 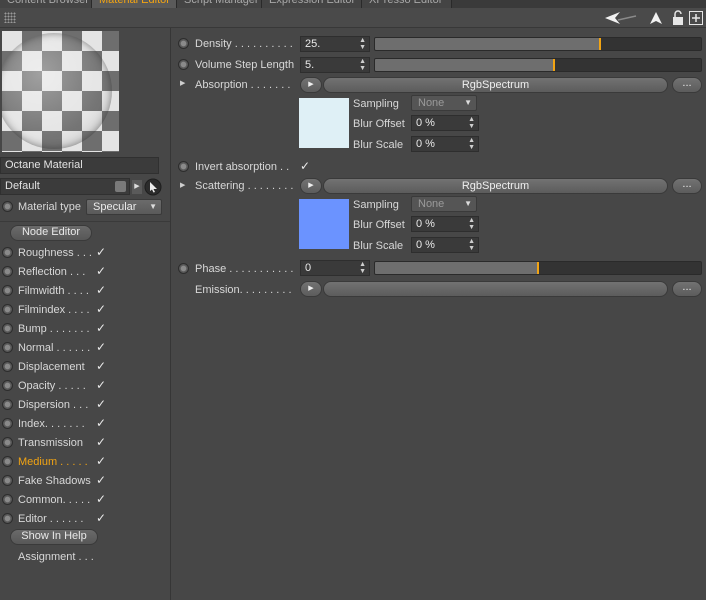 What do you see at coordinates (54, 481) in the screenshot?
I see `channel-label: Fake Shadows` at bounding box center [54, 481].